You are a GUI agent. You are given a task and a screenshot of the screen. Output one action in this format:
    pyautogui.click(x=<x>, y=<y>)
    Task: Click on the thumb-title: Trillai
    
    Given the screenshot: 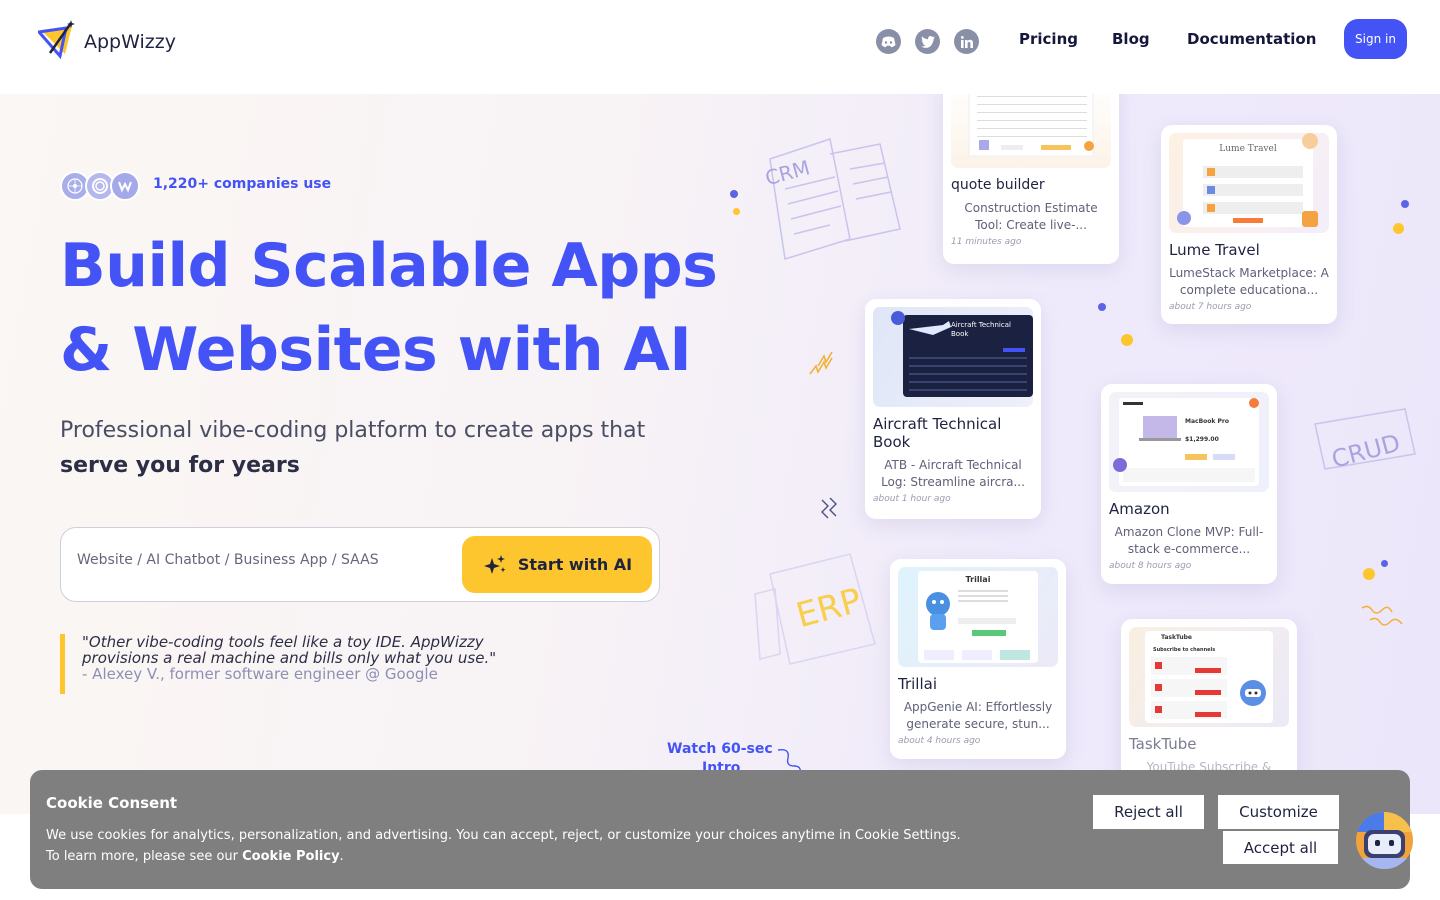 What is the action you would take?
    pyautogui.click(x=978, y=579)
    